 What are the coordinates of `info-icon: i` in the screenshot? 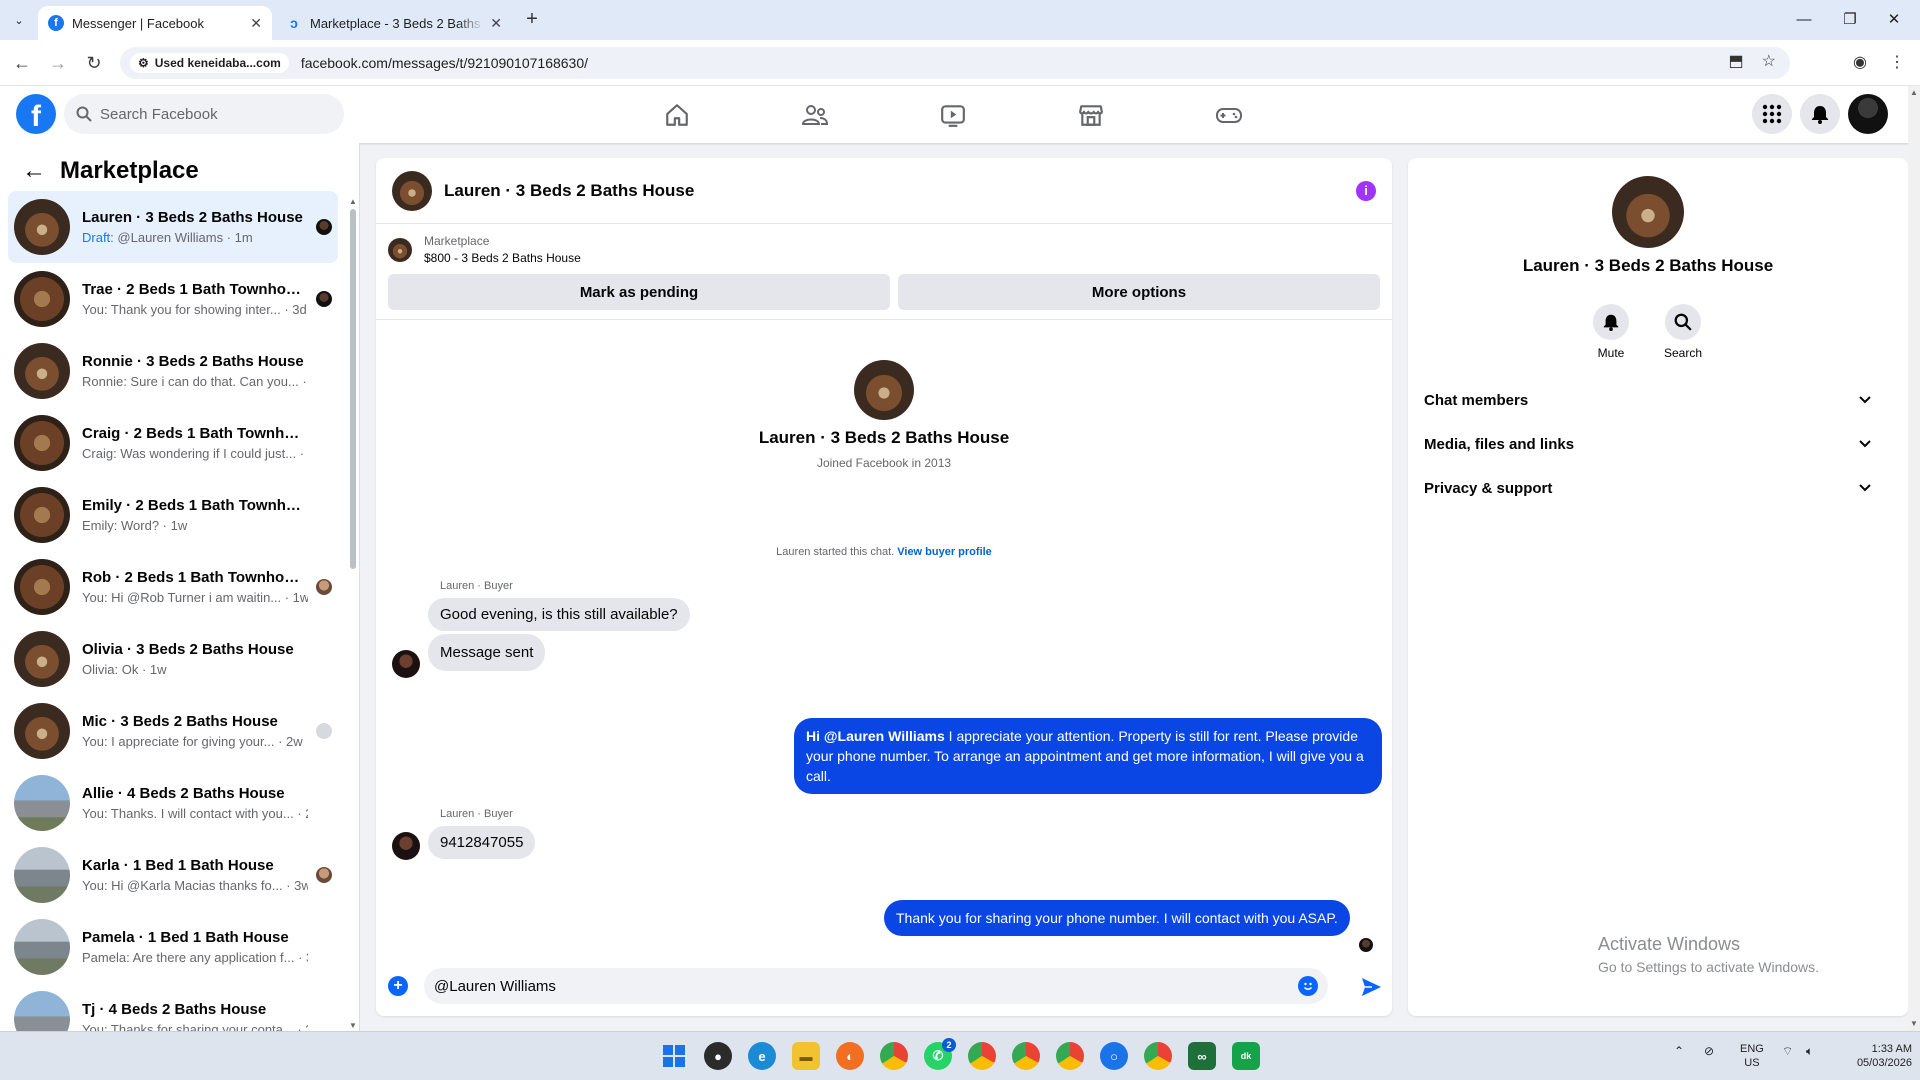 It's located at (1366, 190).